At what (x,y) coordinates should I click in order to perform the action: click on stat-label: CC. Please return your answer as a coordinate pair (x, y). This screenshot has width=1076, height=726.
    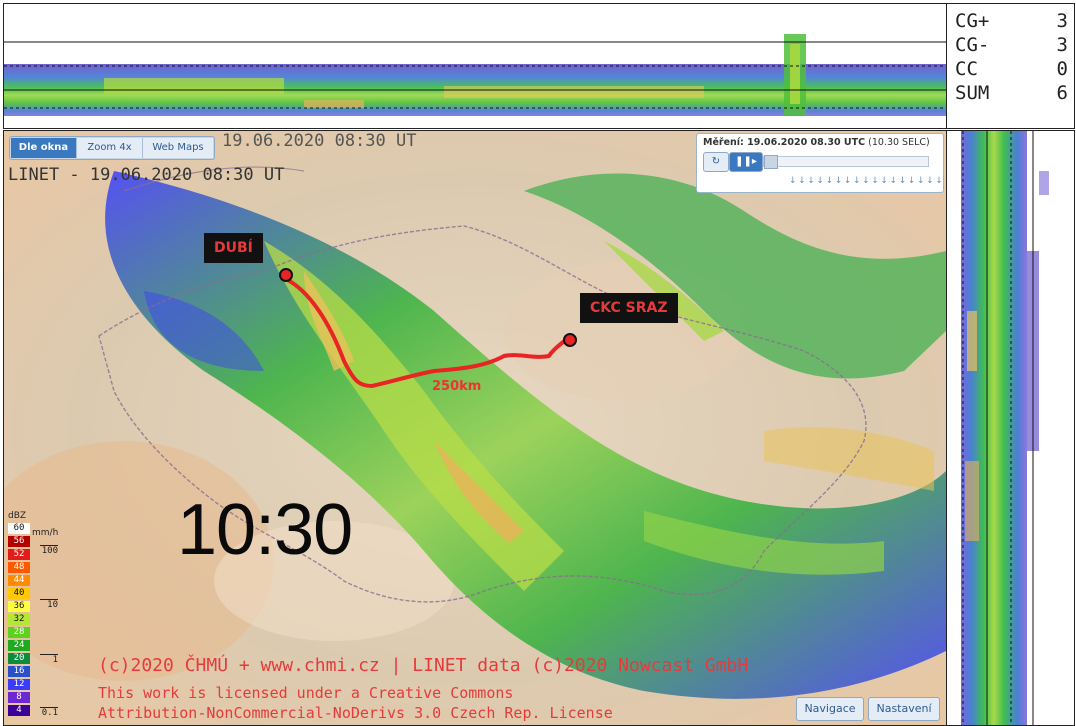
    Looking at the image, I should click on (966, 69).